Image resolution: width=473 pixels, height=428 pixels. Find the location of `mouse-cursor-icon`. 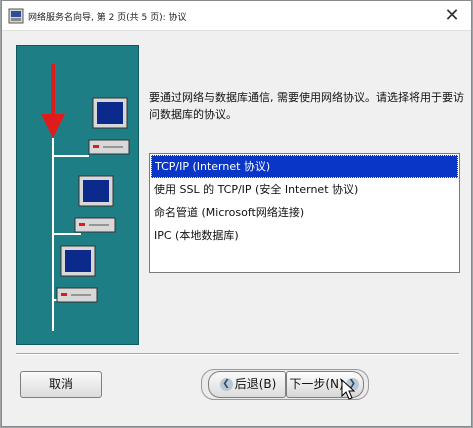

mouse-cursor-icon is located at coordinates (348, 389).